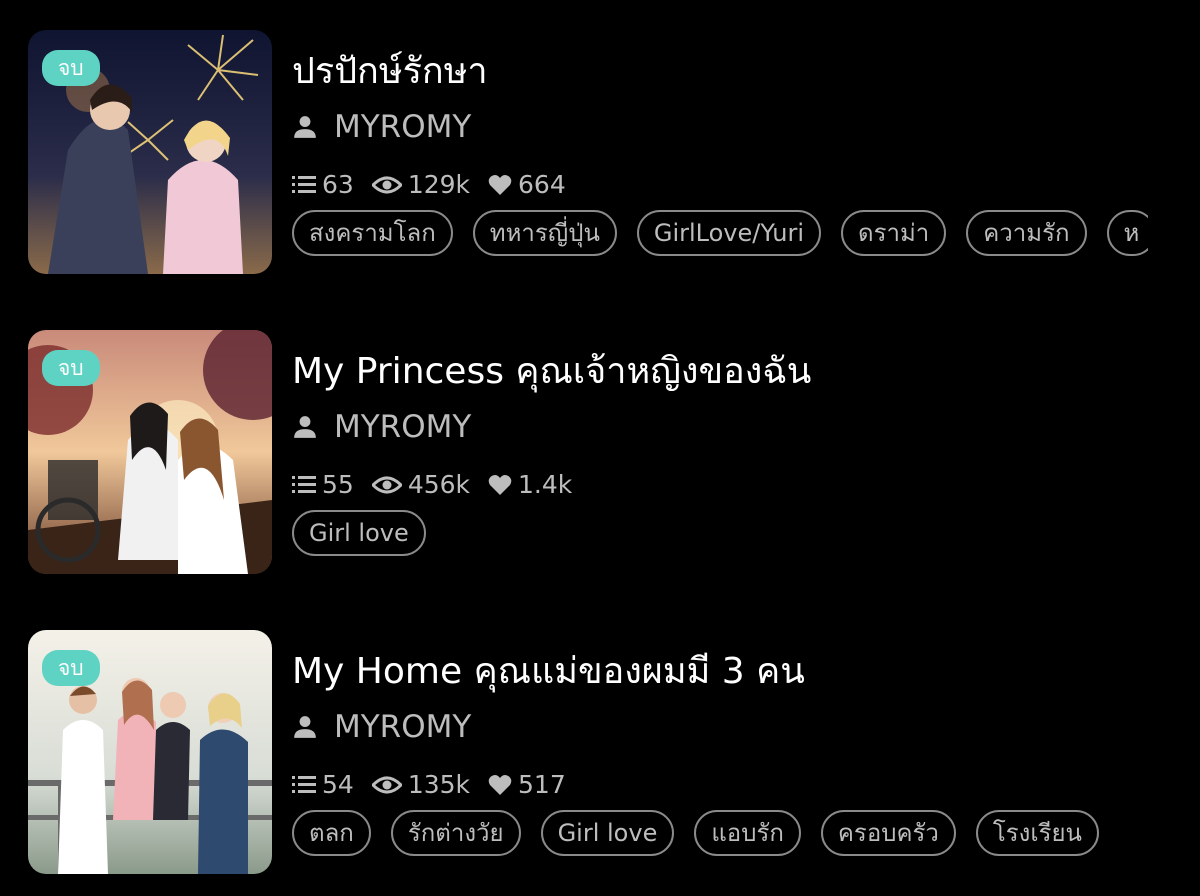 The height and width of the screenshot is (896, 1200). I want to click on view-count: 135k, so click(421, 785).